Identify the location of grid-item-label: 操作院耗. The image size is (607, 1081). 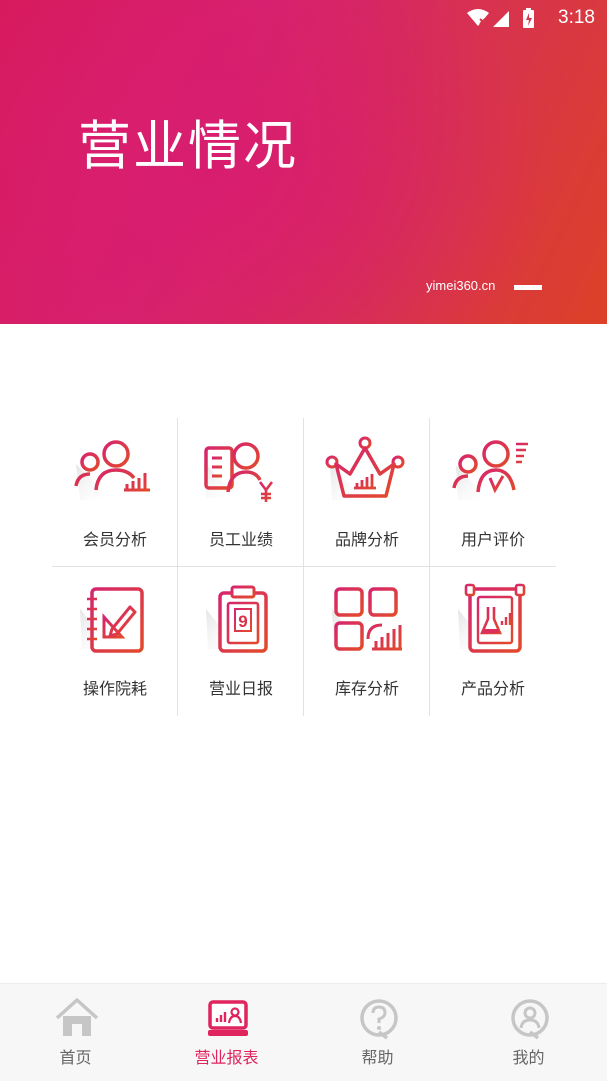
(114, 688).